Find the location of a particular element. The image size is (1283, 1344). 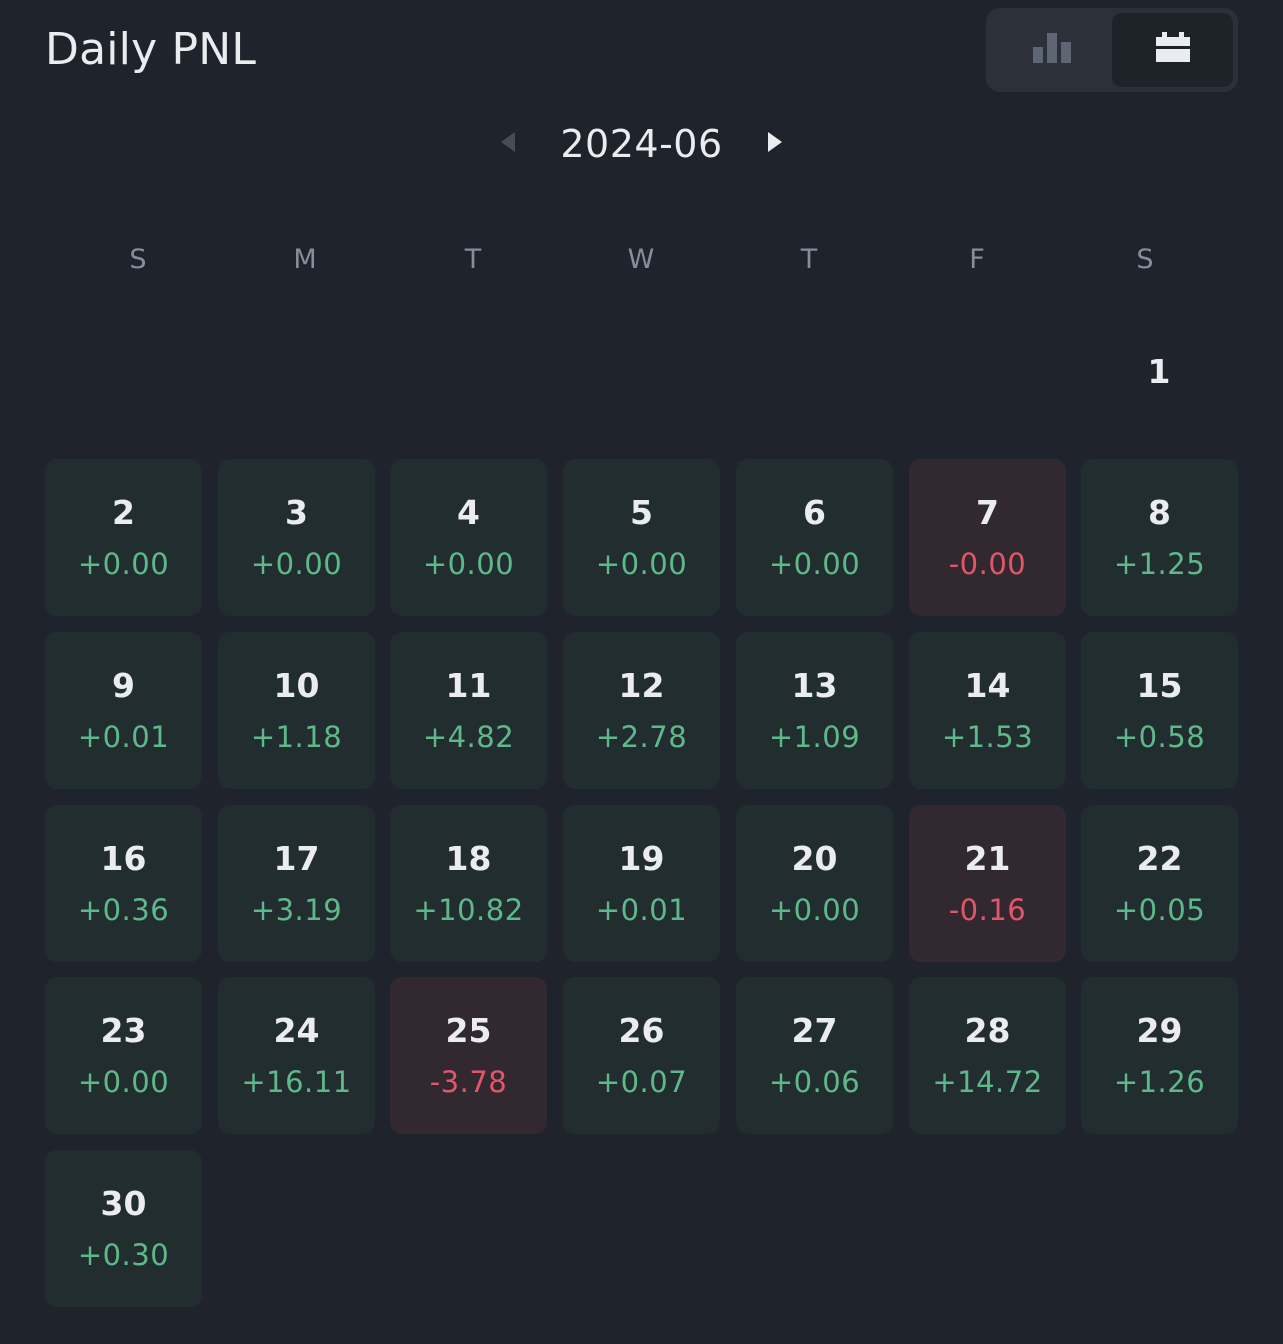

calendar-day-cell: 6 +0.00 is located at coordinates (814, 537).